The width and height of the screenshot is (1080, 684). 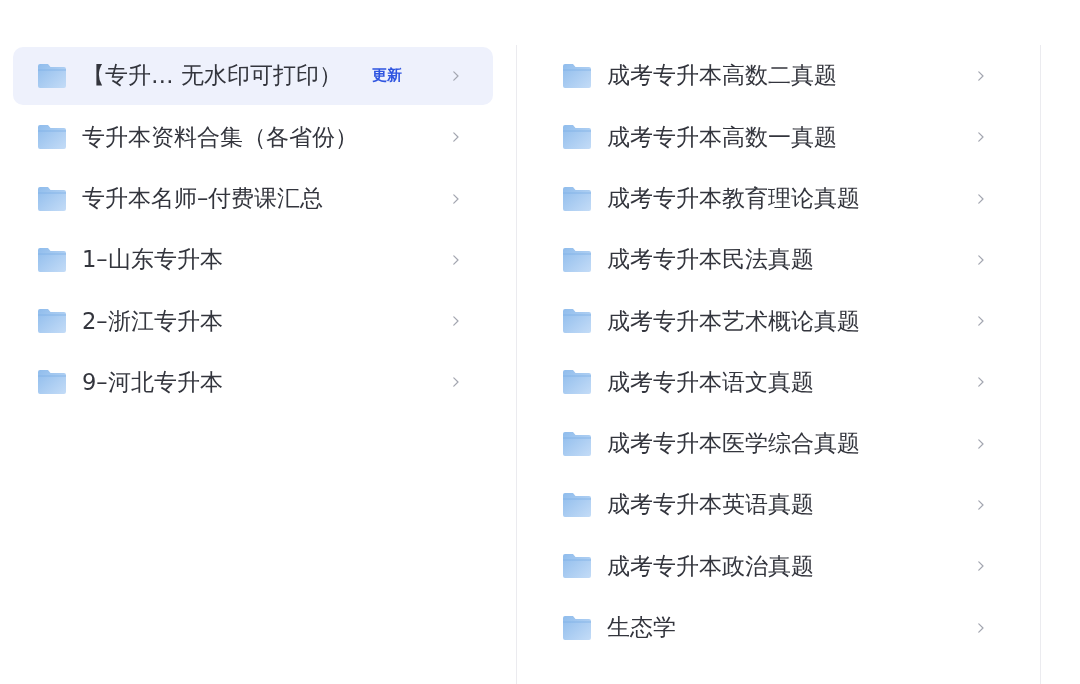 I want to click on folder-item: 成考专升本教育理论真题, so click(x=778, y=198).